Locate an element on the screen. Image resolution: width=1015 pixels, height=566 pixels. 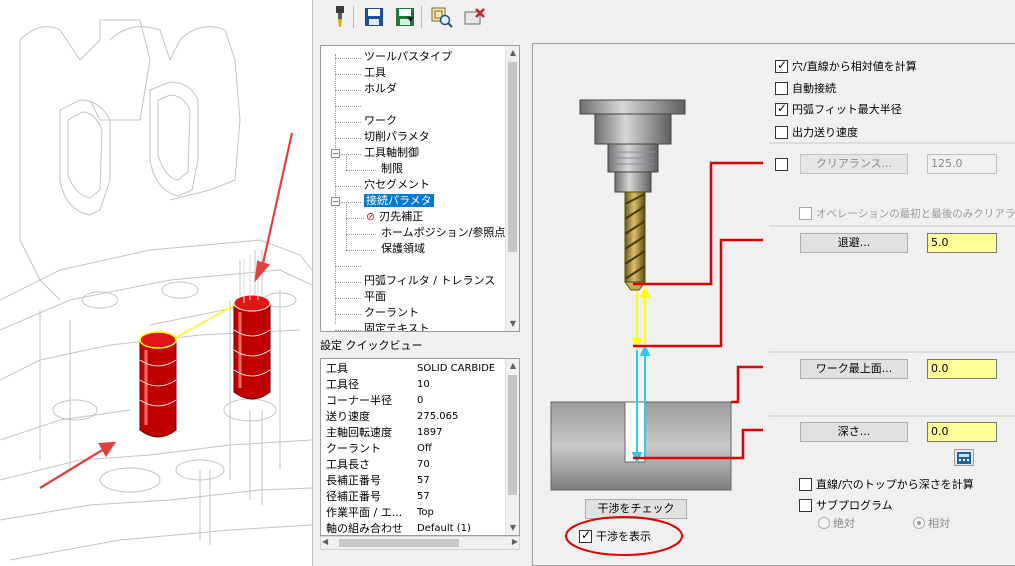
quickview-label: 設定 クイックビュー is located at coordinates (371, 345).